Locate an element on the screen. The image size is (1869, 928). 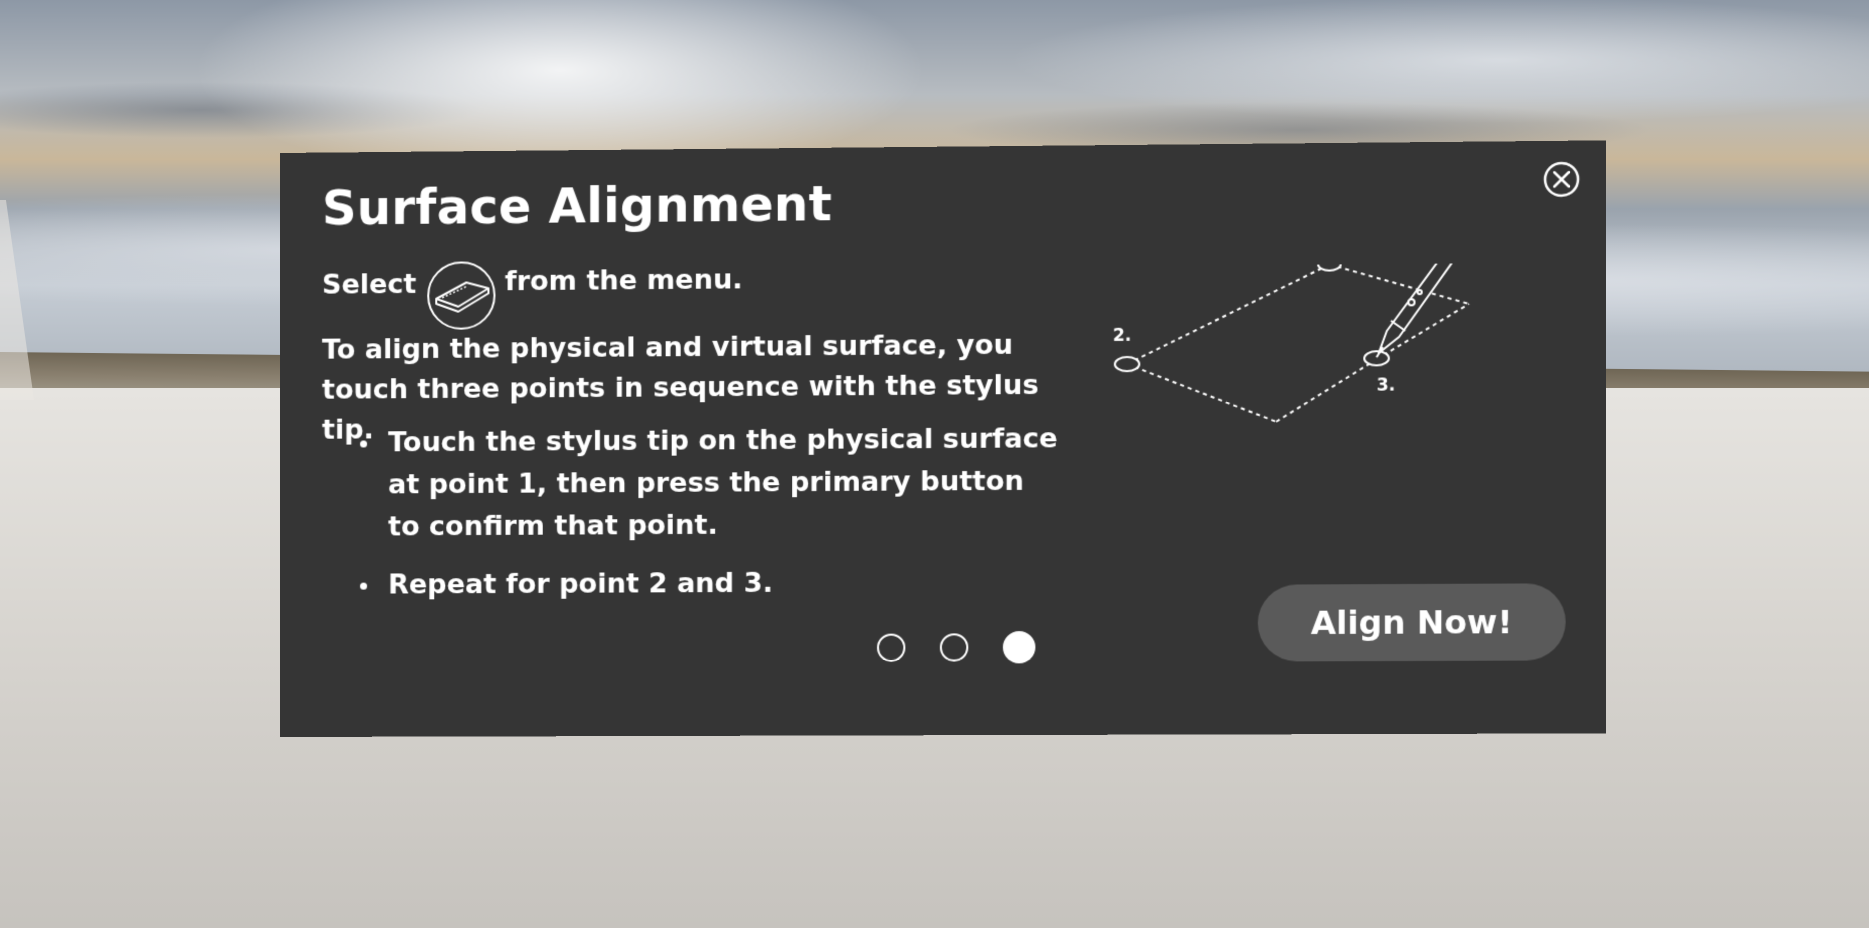
dialog-title: Surface Alignment is located at coordinates (577, 206).